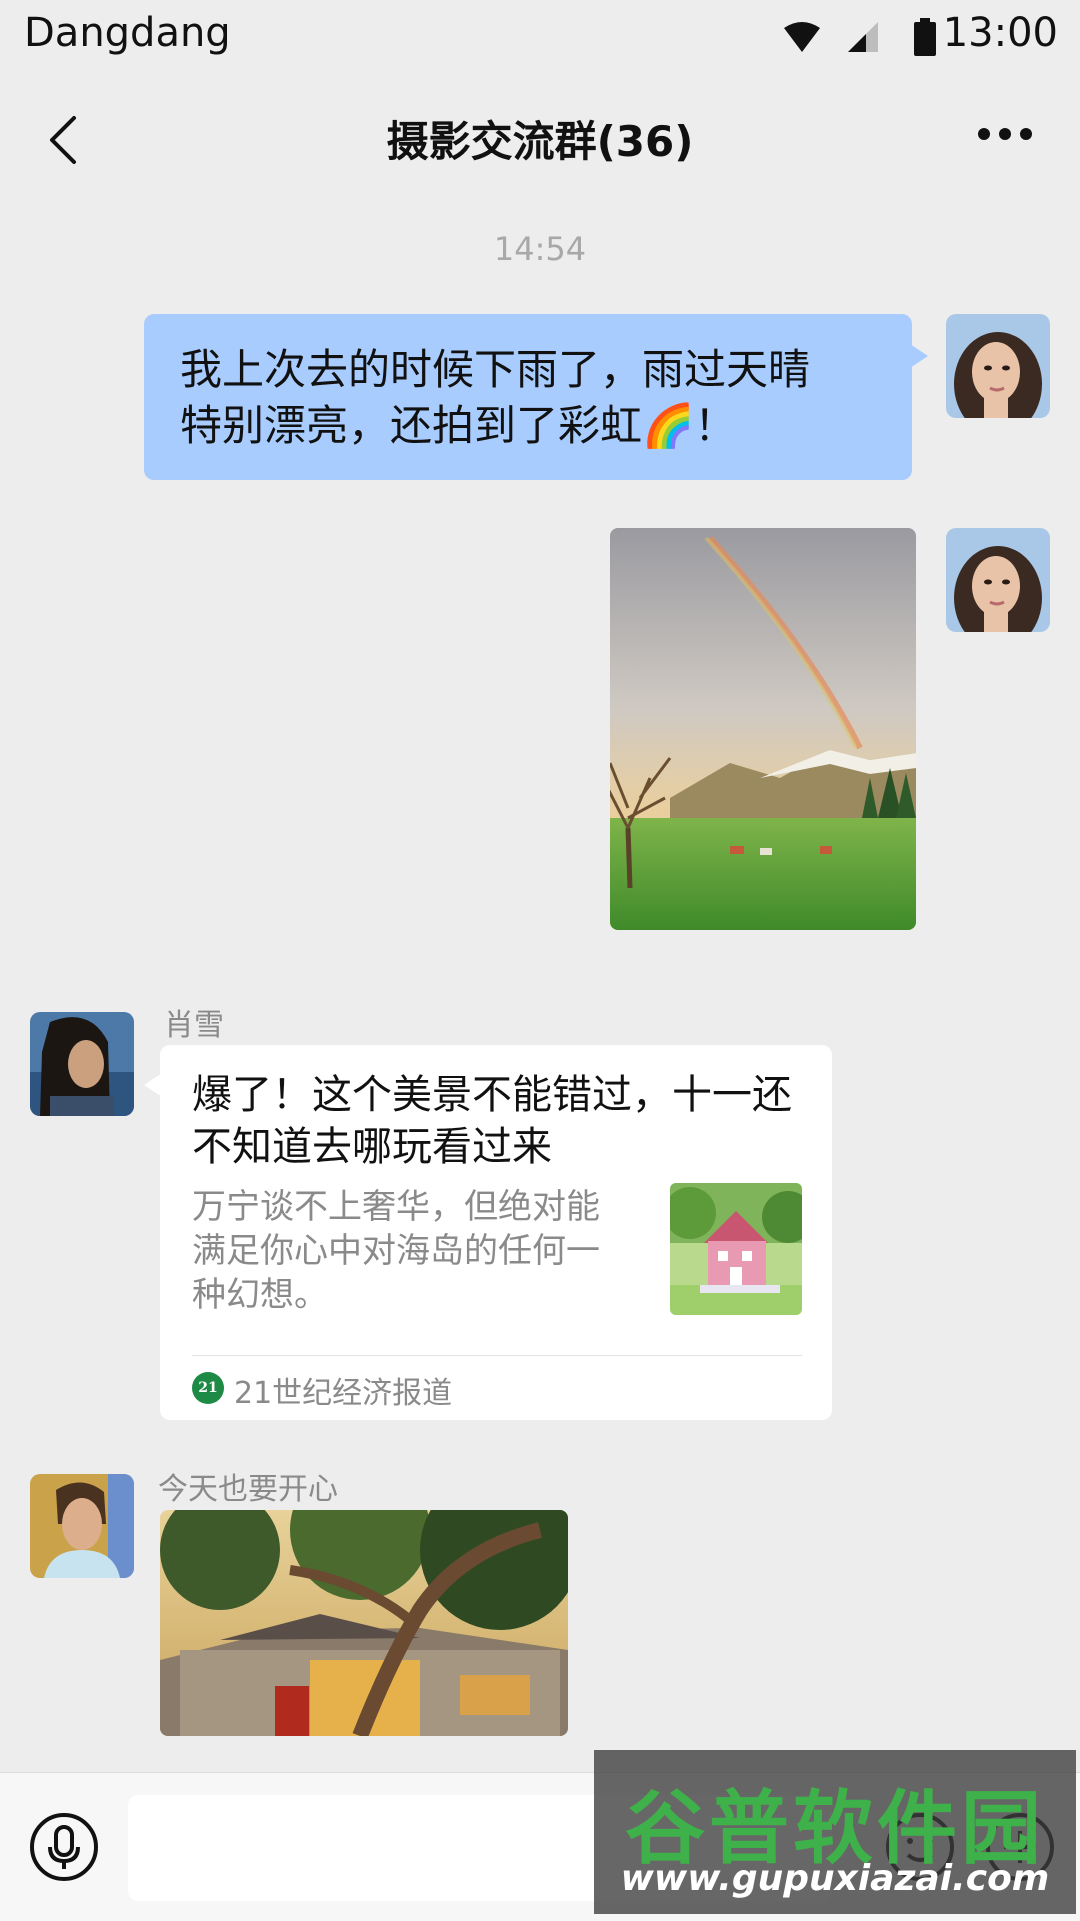 The height and width of the screenshot is (1921, 1080). Describe the element at coordinates (1005, 134) in the screenshot. I see `more-icon` at that location.